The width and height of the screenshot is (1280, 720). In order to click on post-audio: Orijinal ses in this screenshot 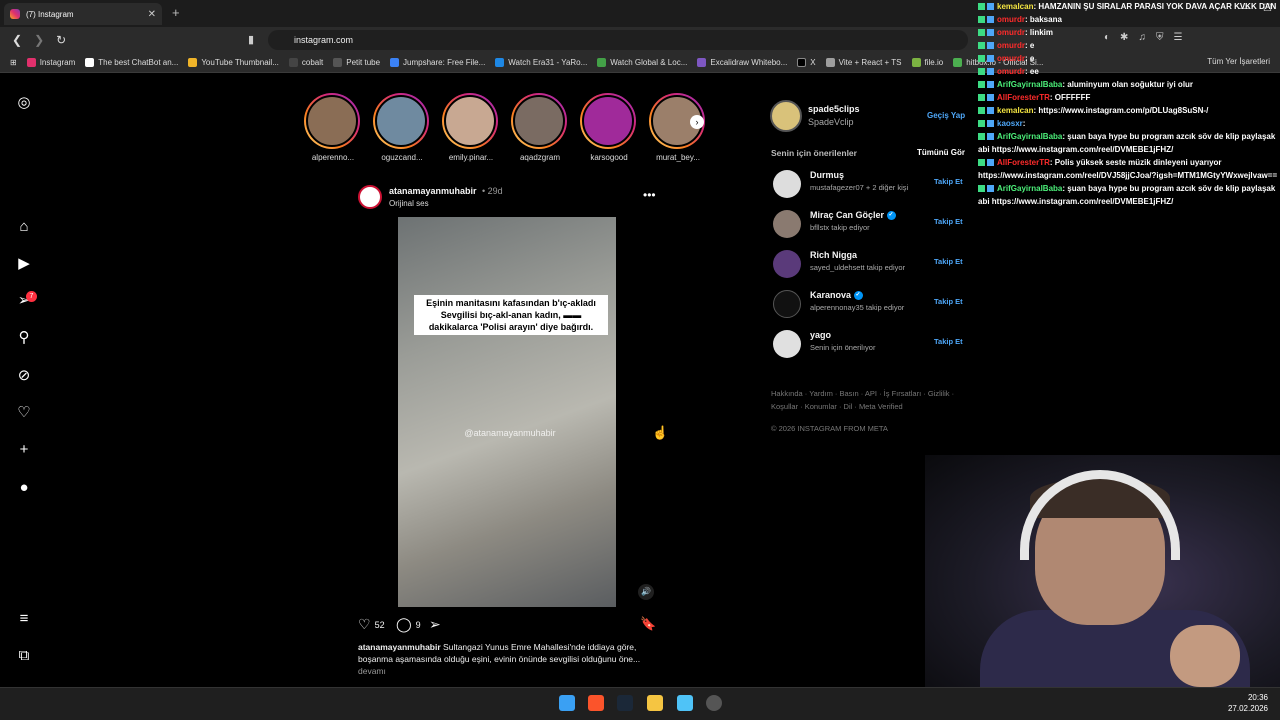, I will do `click(409, 203)`.